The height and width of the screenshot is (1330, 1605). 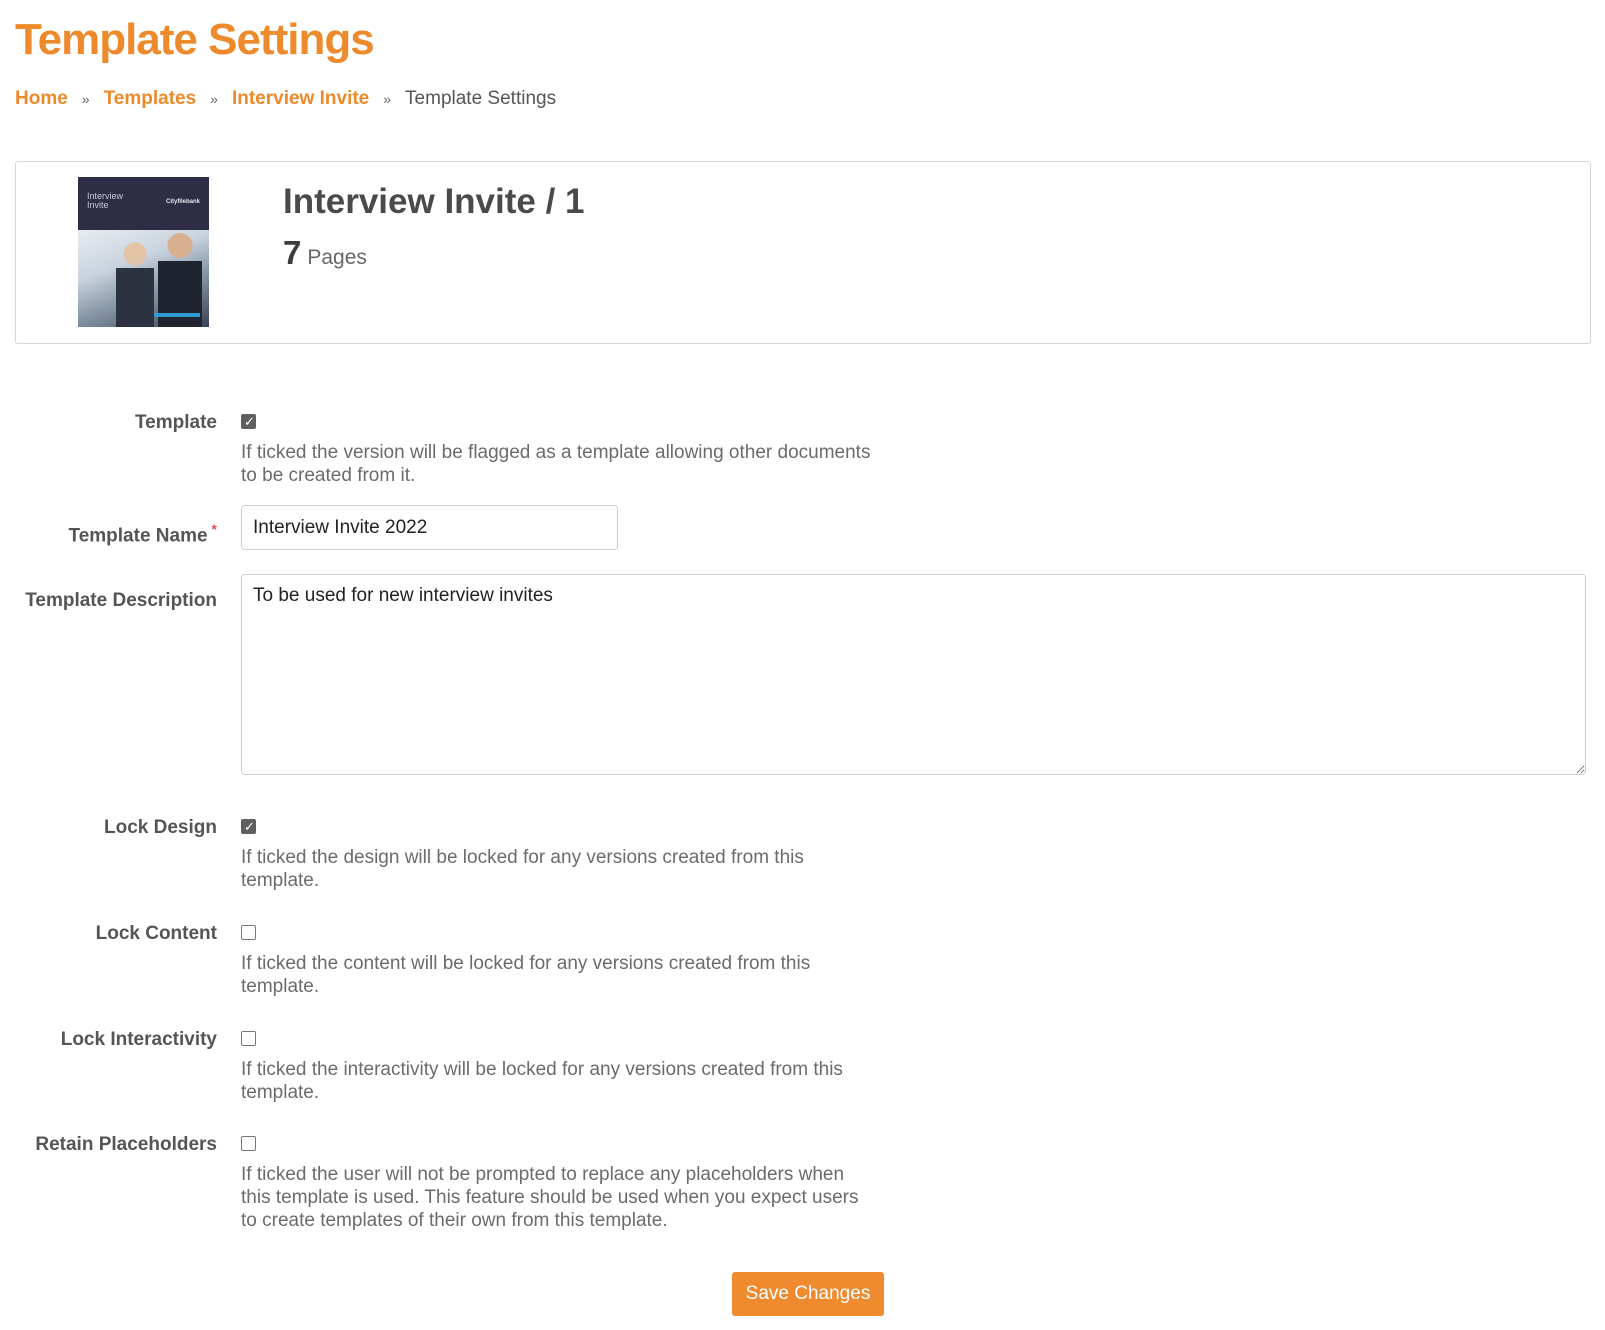 I want to click on page-count: 7 Pages, so click(x=325, y=253).